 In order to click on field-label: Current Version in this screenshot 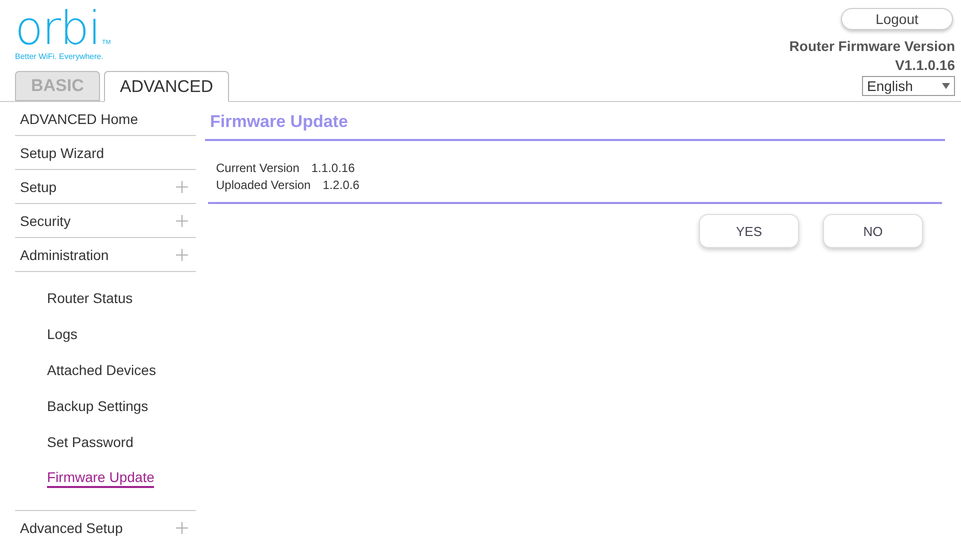, I will do `click(258, 168)`.